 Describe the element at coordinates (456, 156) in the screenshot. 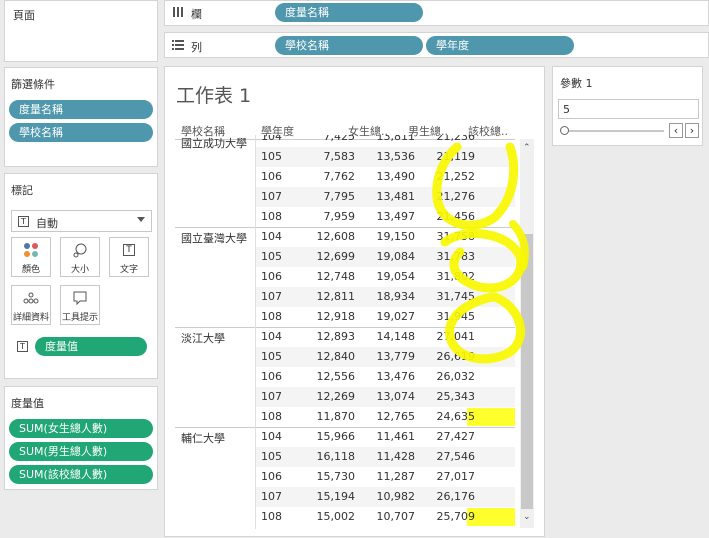

I see `total-cell: 21,119` at that location.